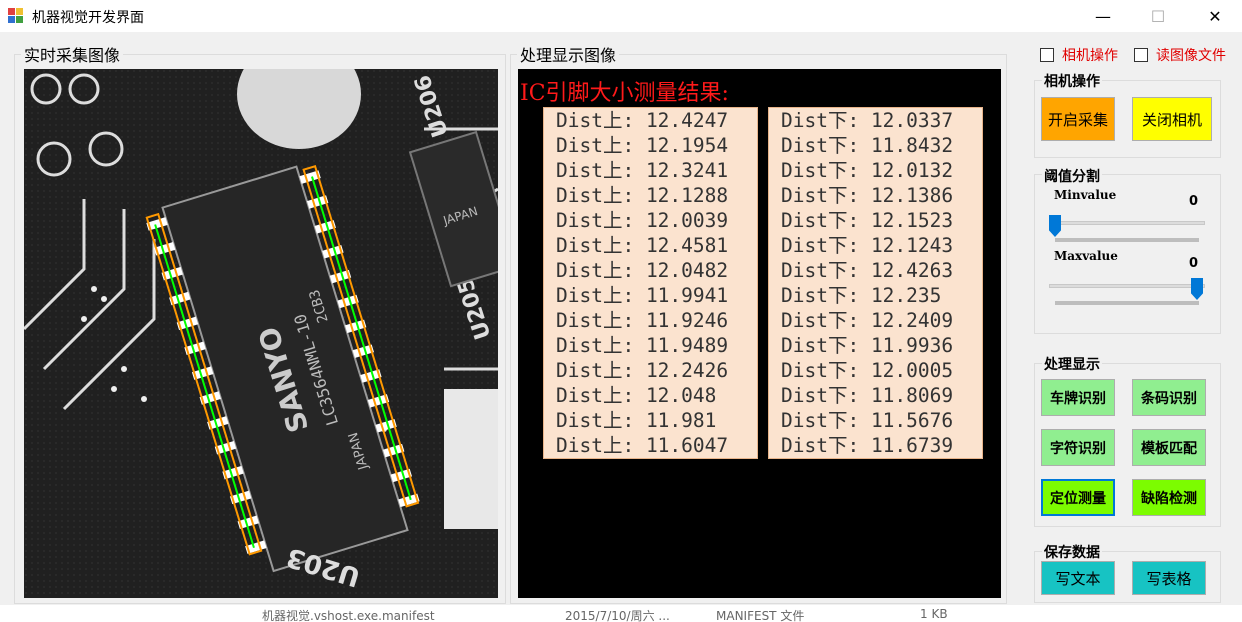  Describe the element at coordinates (1191, 56) in the screenshot. I see `read-image-label: 读图像文件` at that location.